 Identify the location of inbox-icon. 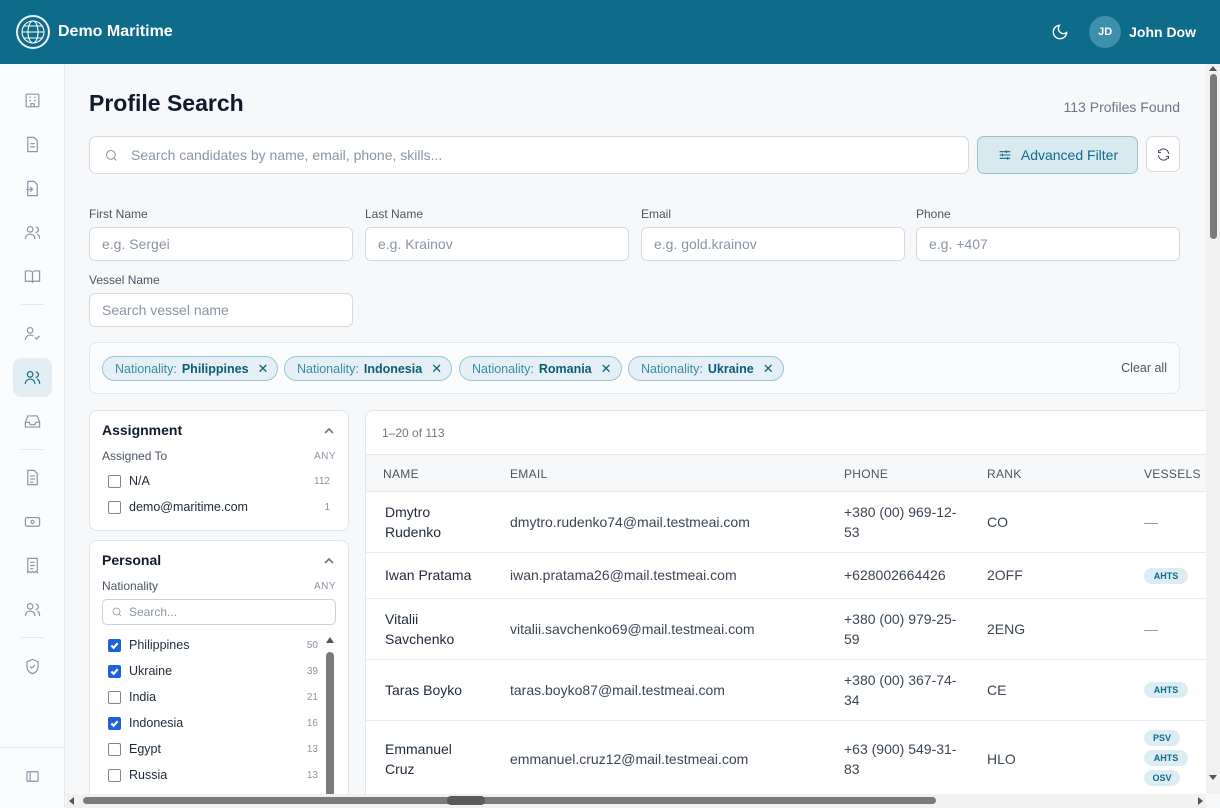
(32, 421).